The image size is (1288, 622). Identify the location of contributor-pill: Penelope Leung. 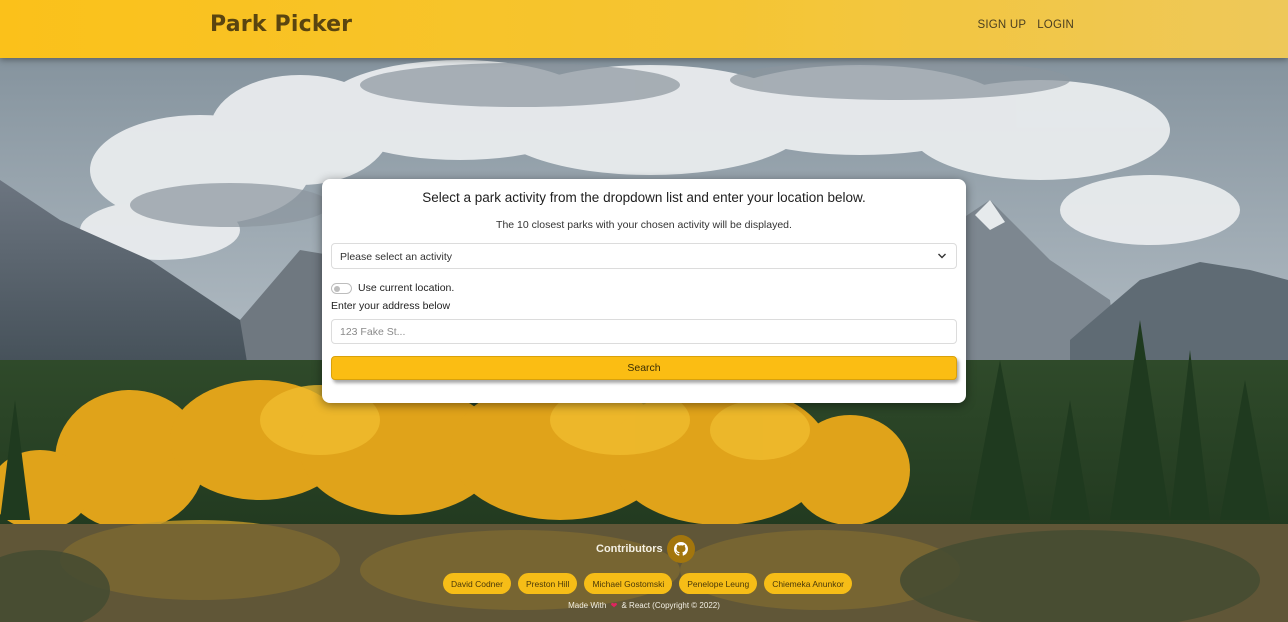
(718, 583).